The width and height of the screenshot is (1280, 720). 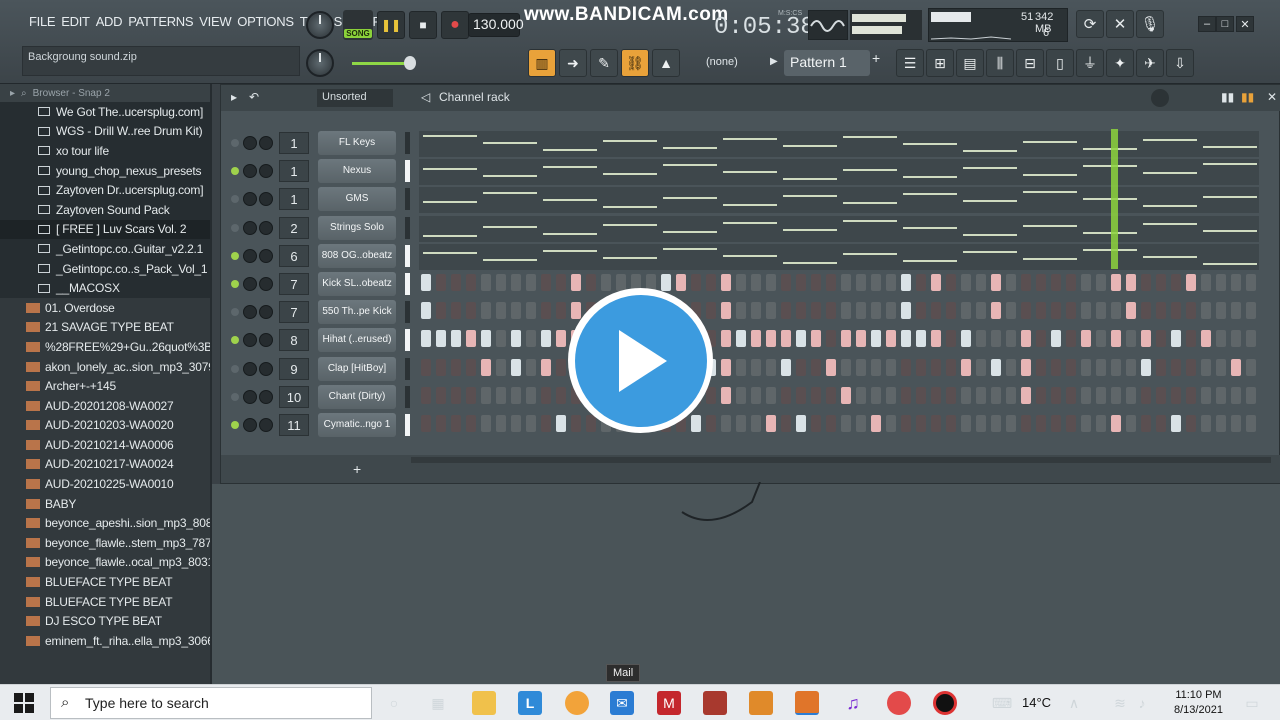 What do you see at coordinates (235, 227) in the screenshot?
I see `channel-mute-led` at bounding box center [235, 227].